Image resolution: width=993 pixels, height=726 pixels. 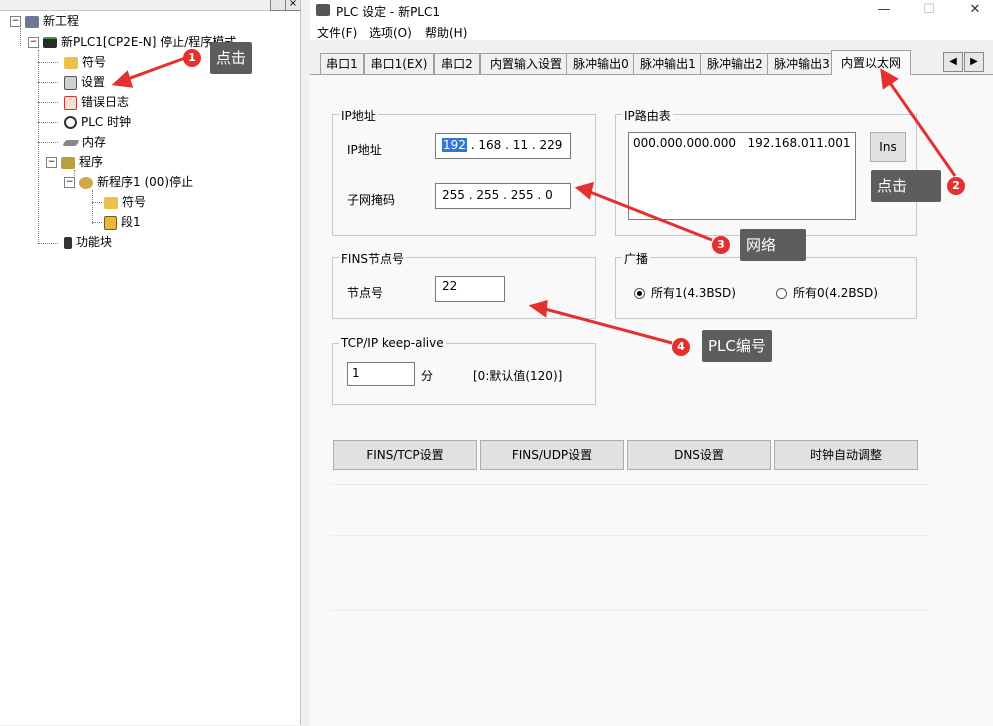 I want to click on annotation-badge-1: 1, so click(x=192, y=58).